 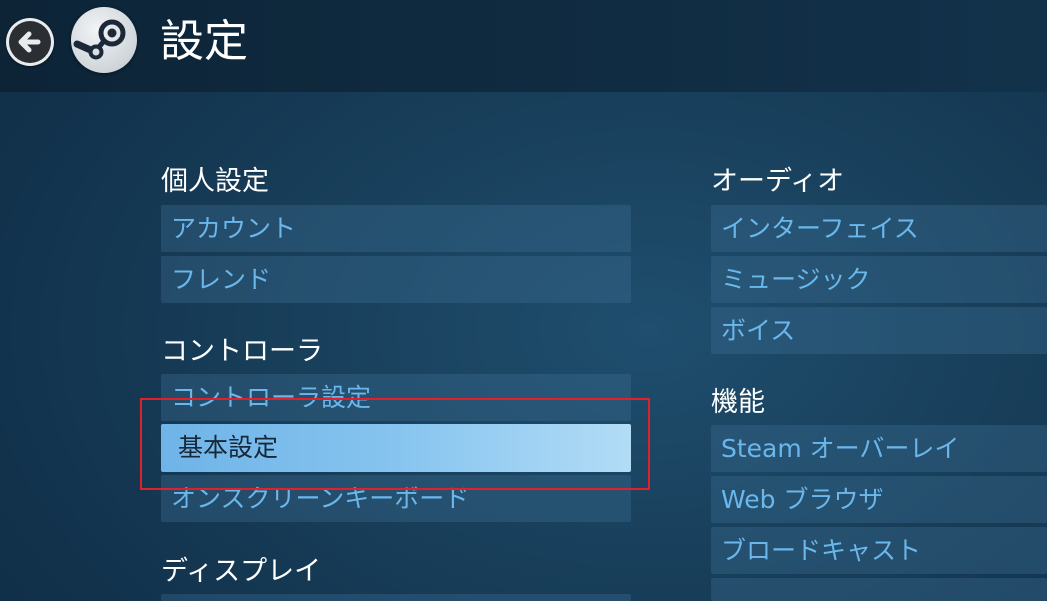 I want to click on section-title-personal: 個人設定, so click(x=215, y=181).